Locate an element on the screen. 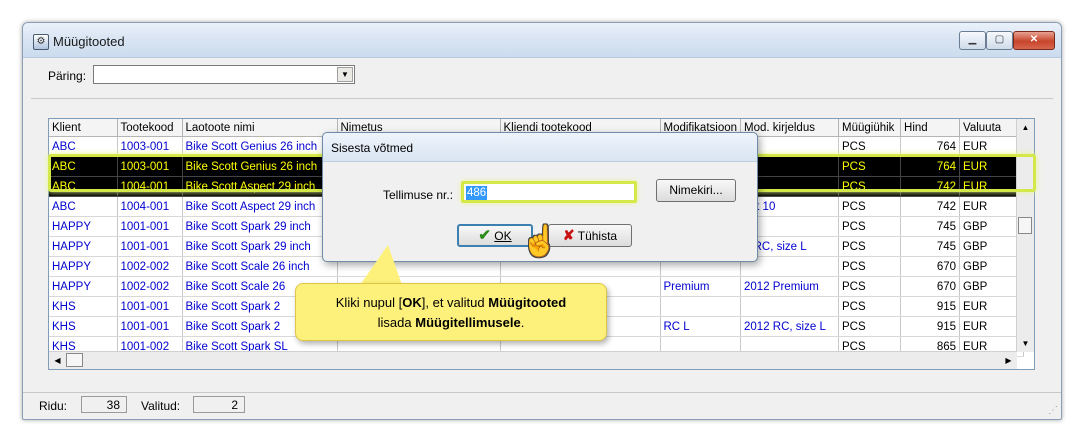 Image resolution: width=1084 pixels, height=442 pixels. close-button: ✕ is located at coordinates (1034, 40).